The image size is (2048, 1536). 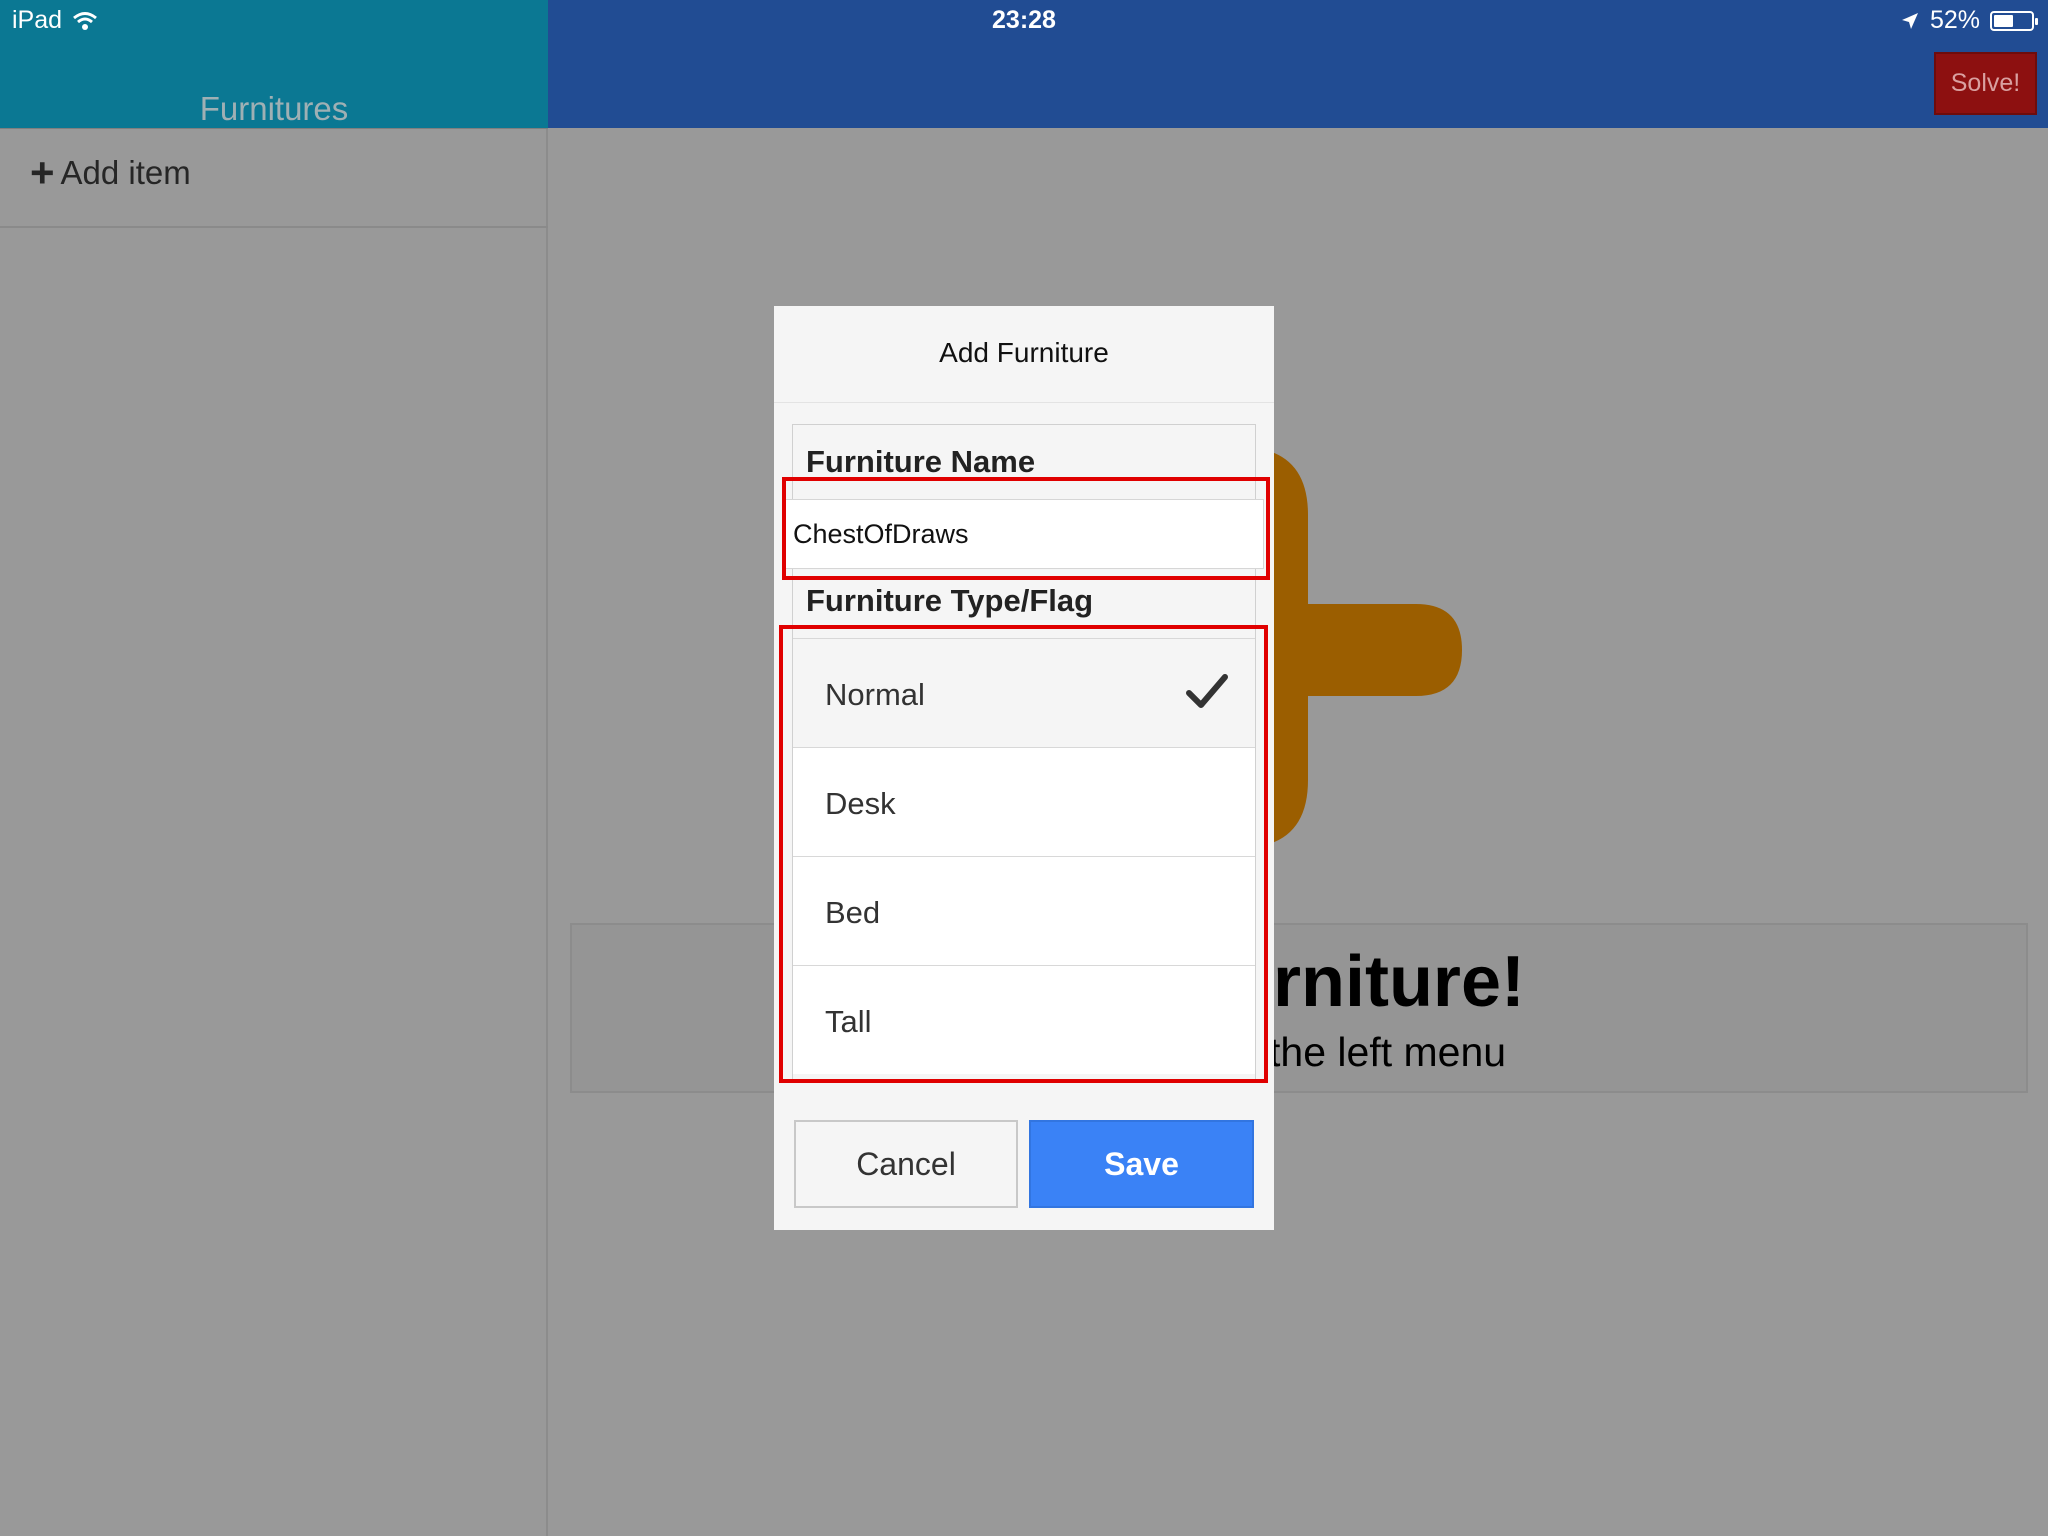 What do you see at coordinates (1024, 692) in the screenshot?
I see `type-option-normal: Normal` at bounding box center [1024, 692].